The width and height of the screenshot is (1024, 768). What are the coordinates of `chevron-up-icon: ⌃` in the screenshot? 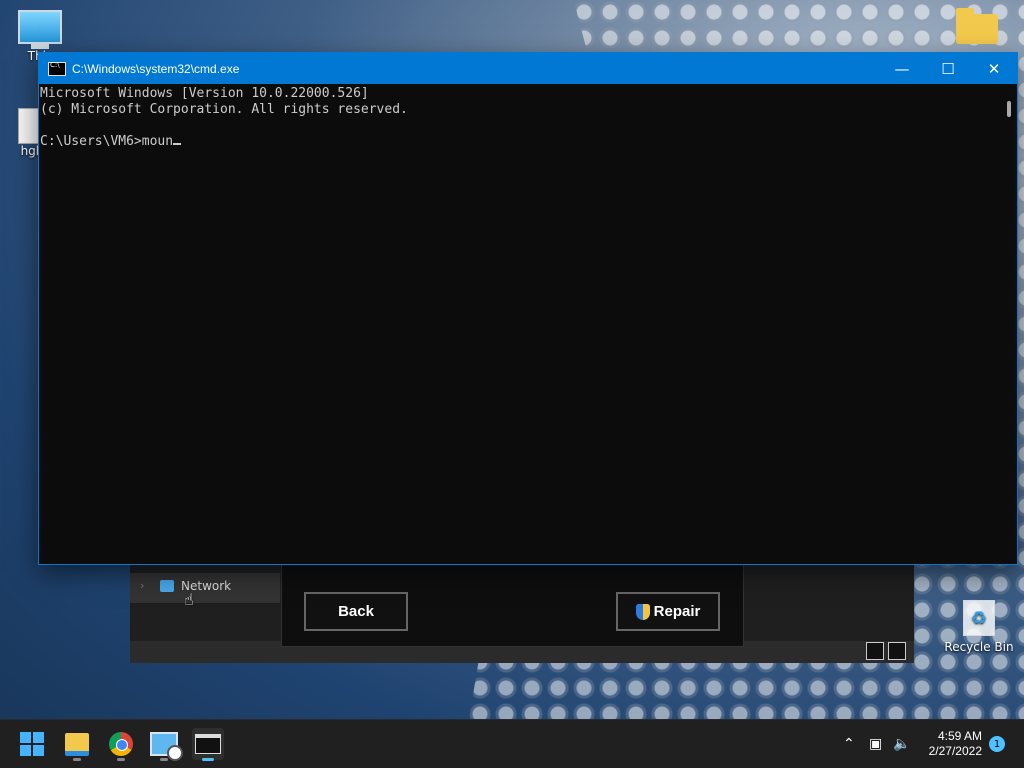 It's located at (849, 744).